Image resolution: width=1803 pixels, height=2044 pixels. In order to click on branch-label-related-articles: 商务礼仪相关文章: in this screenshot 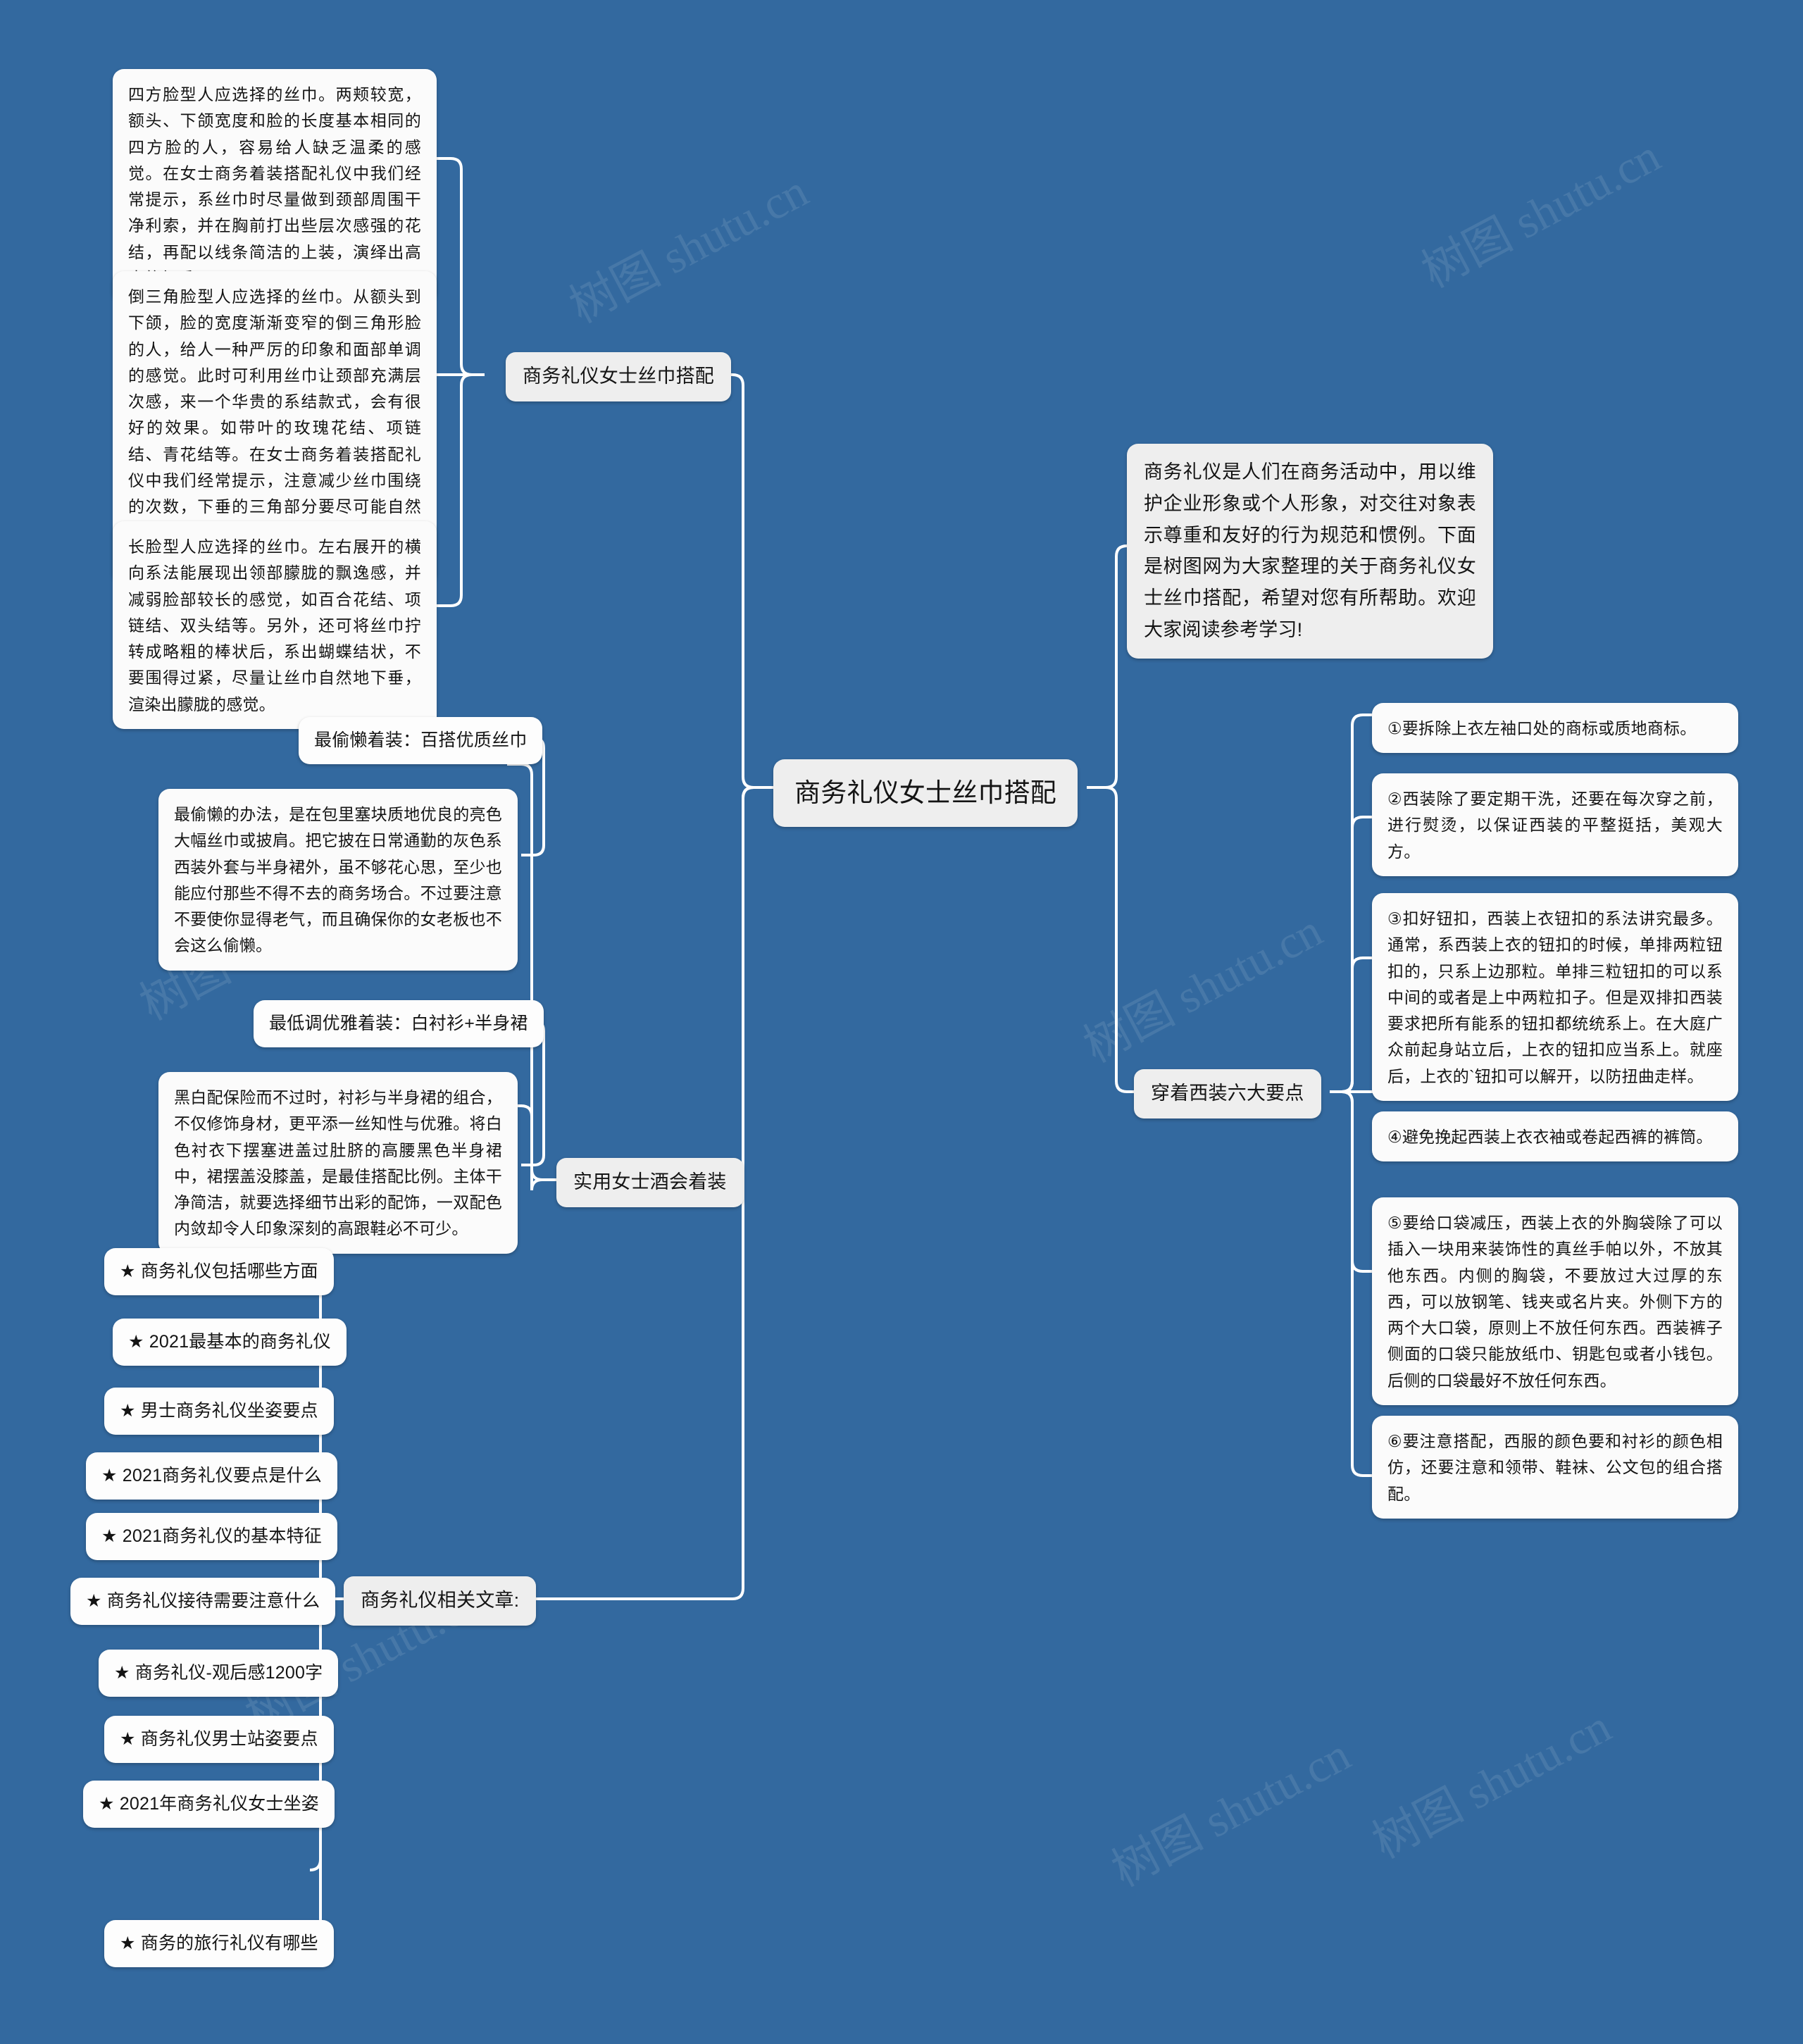, I will do `click(441, 1601)`.